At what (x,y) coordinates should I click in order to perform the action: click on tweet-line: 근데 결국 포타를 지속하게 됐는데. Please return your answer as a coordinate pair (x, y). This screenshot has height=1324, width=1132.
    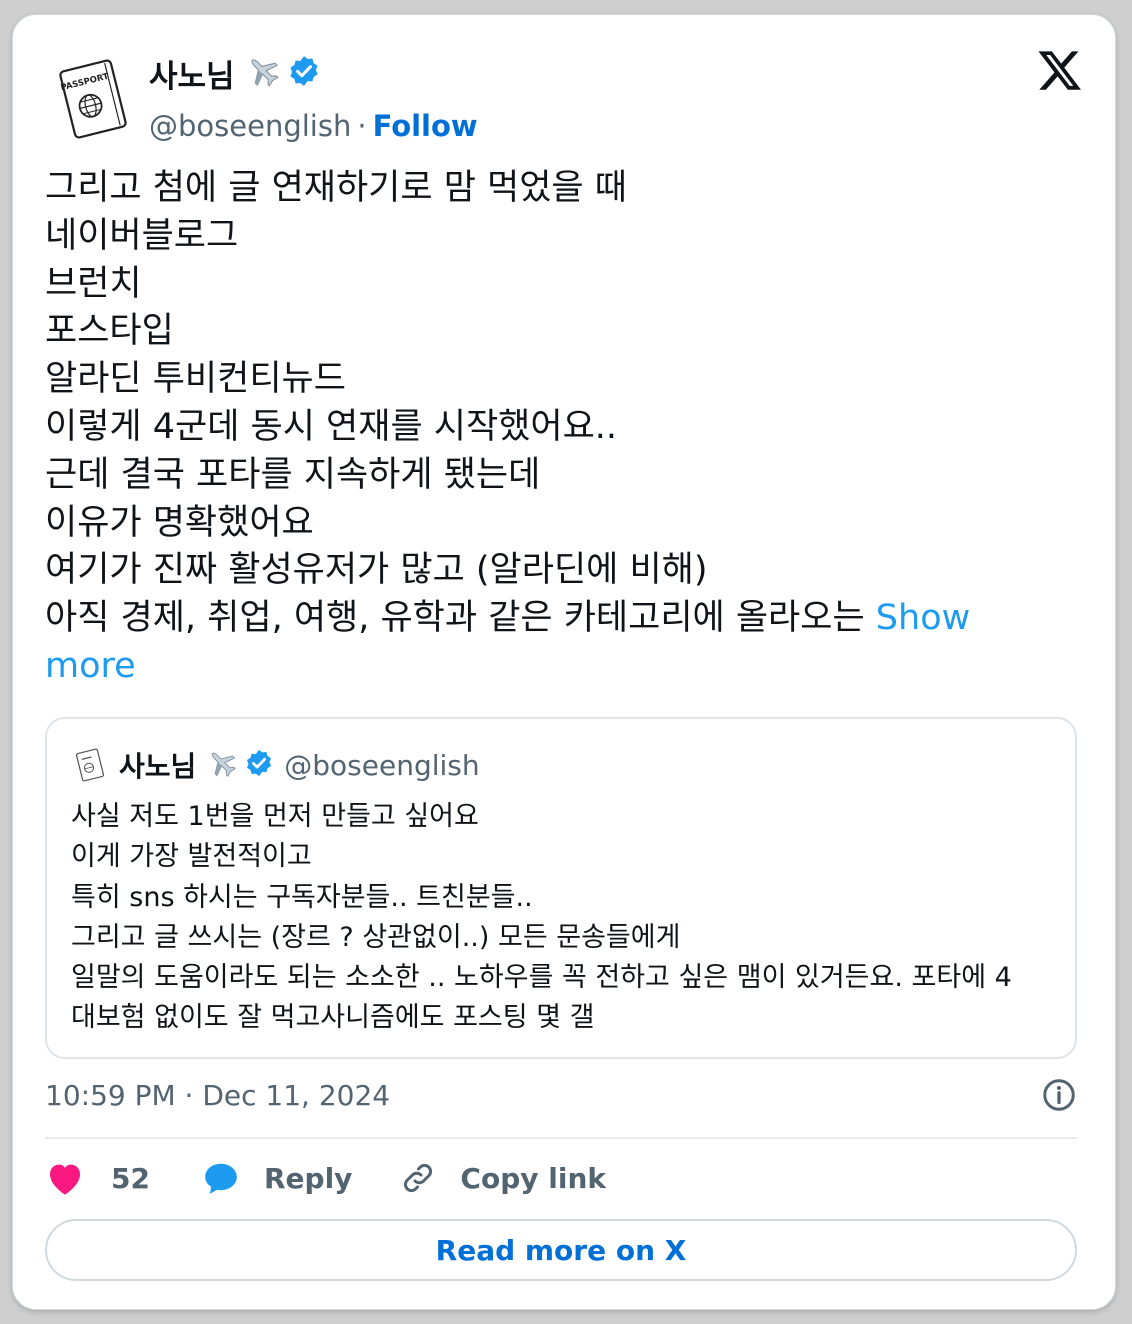
    Looking at the image, I should click on (293, 474).